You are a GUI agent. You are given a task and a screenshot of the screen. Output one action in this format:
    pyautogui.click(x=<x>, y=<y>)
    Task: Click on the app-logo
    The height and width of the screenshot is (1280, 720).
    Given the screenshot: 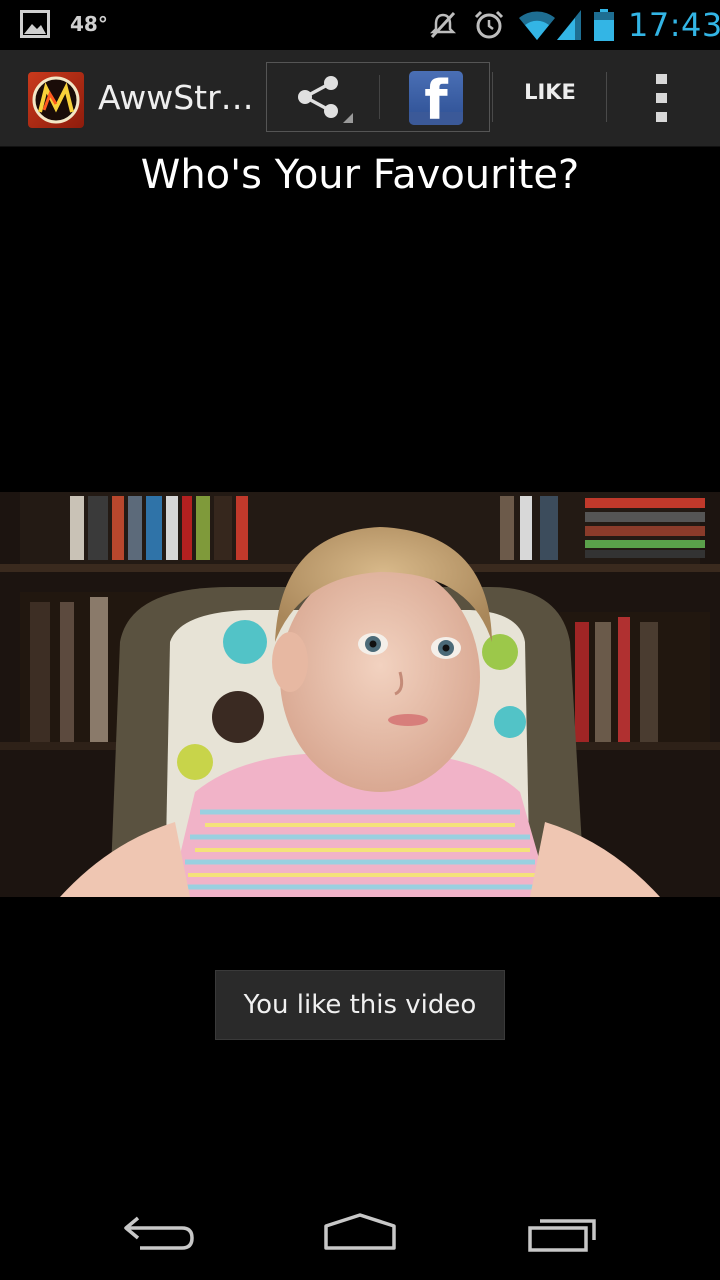 What is the action you would take?
    pyautogui.click(x=56, y=100)
    